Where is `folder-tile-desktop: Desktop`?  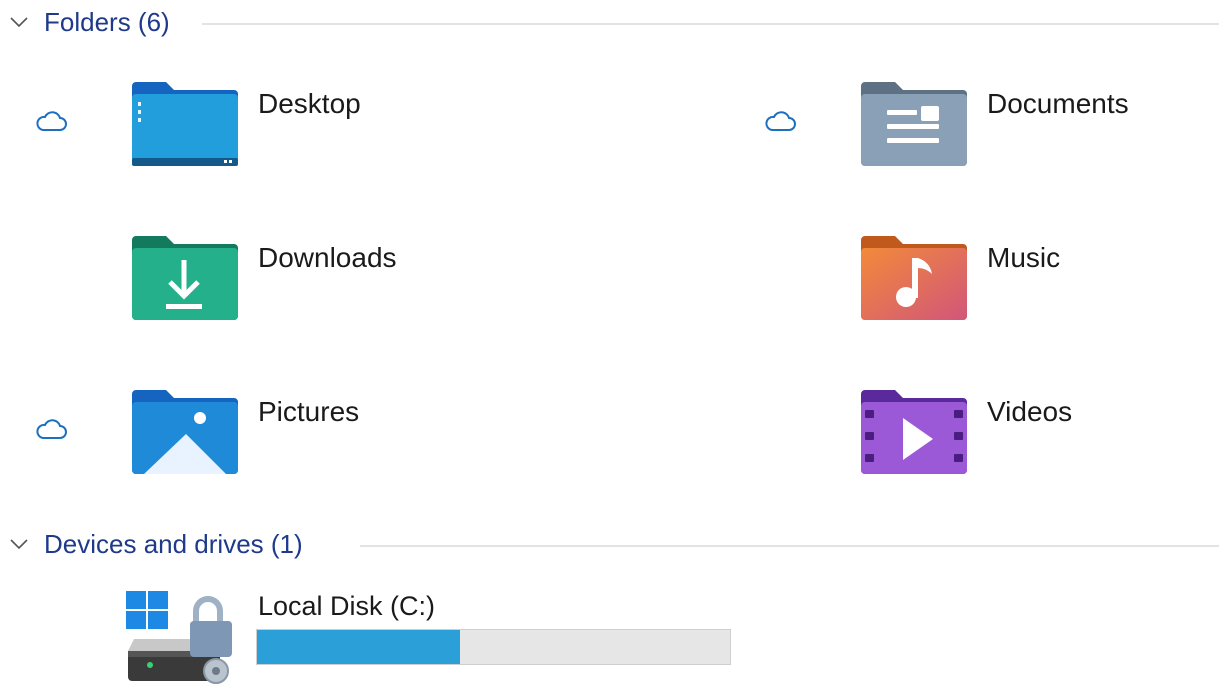
folder-tile-desktop: Desktop is located at coordinates (300, 135).